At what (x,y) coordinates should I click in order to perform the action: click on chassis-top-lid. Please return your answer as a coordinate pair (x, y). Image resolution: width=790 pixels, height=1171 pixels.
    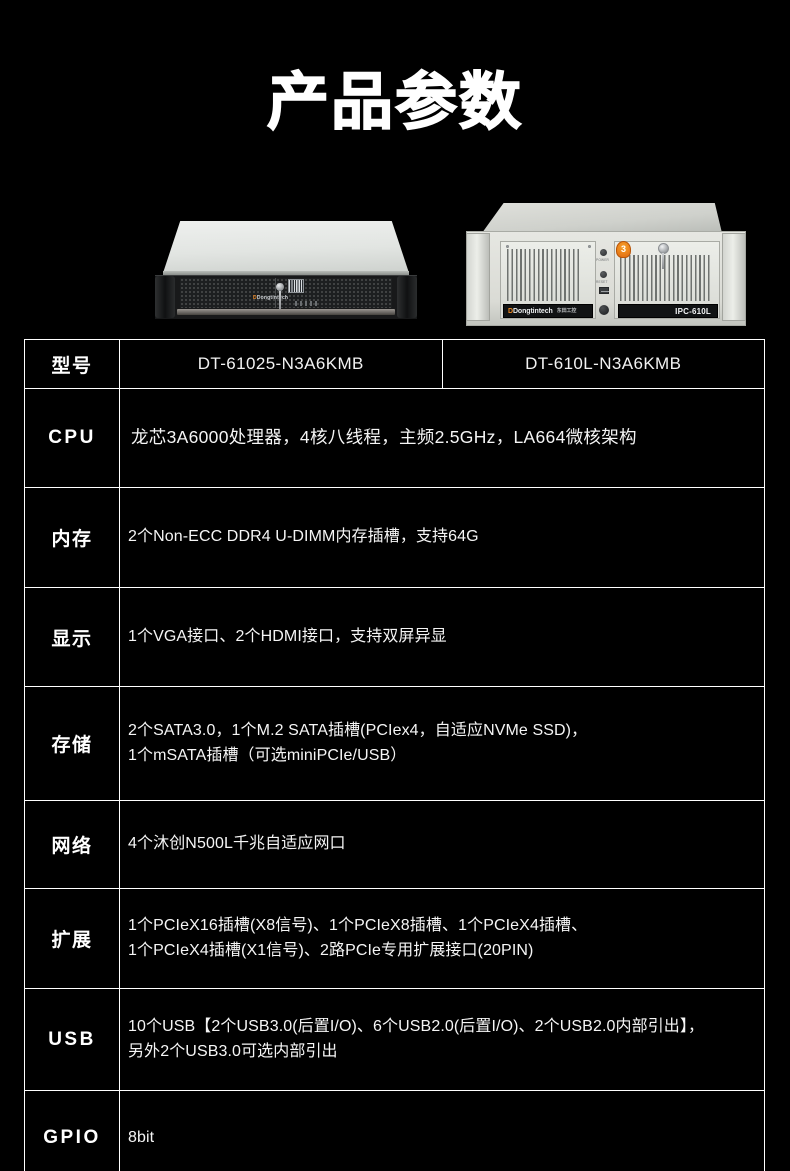
    Looking at the image, I should click on (286, 247).